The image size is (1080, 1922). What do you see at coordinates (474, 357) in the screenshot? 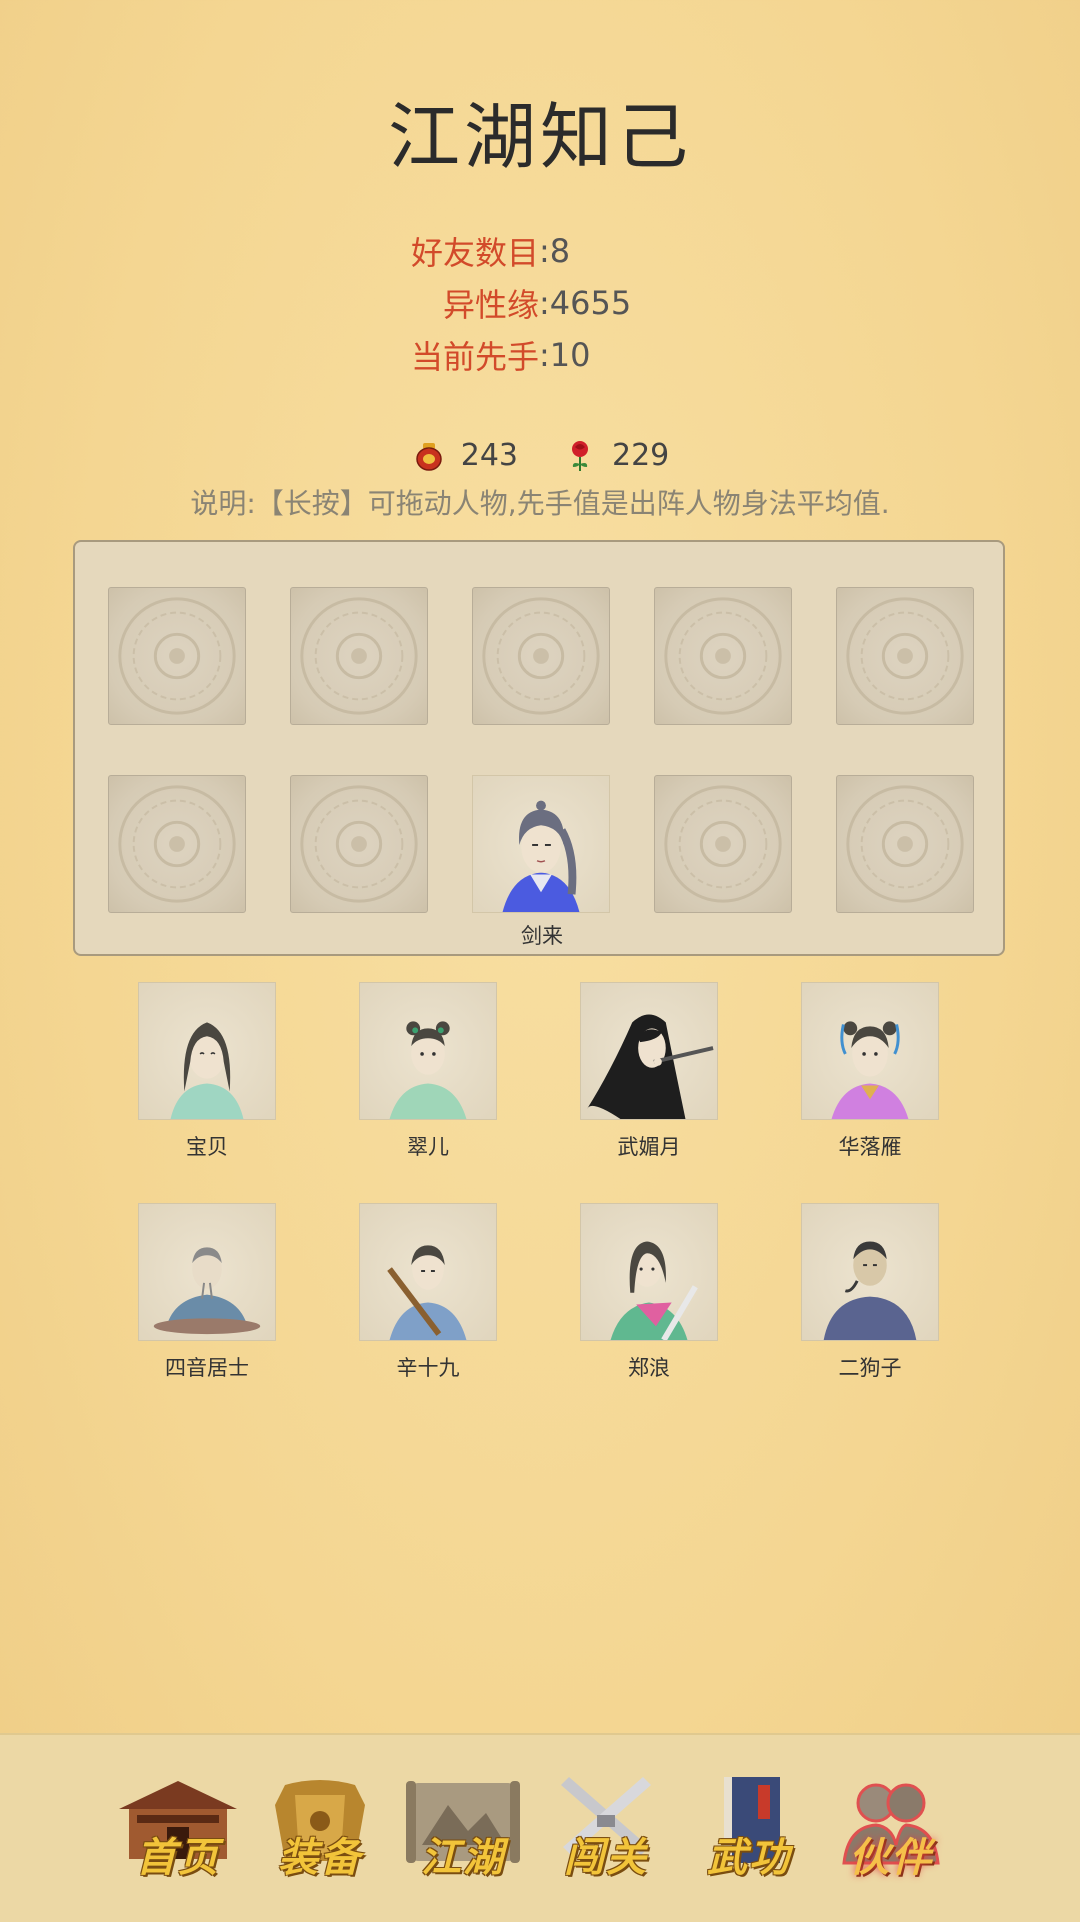
I see `stat-label: 当前先手` at bounding box center [474, 357].